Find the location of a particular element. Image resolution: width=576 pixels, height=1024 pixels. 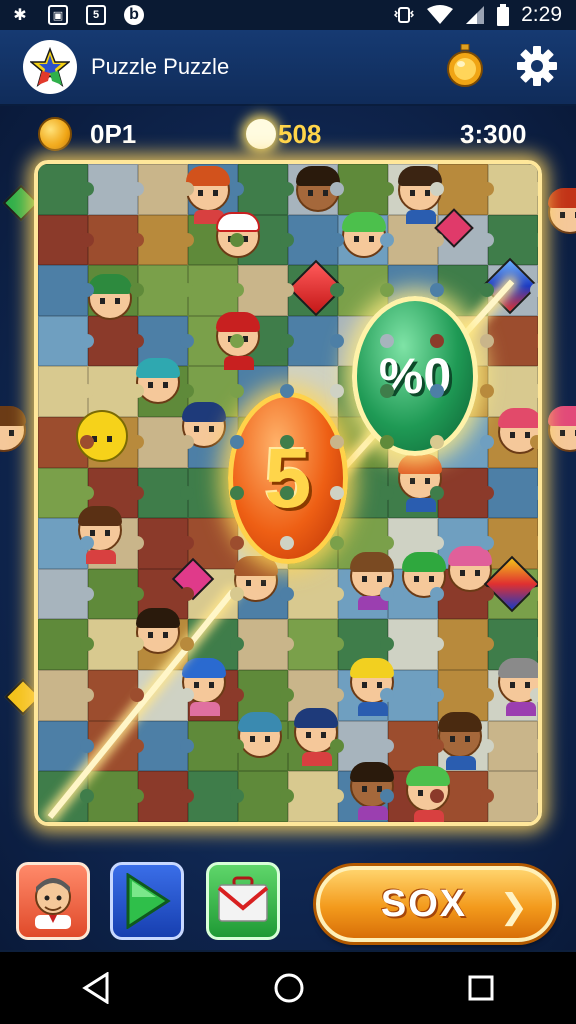

app-box-icon: 5 is located at coordinates (96, 15).